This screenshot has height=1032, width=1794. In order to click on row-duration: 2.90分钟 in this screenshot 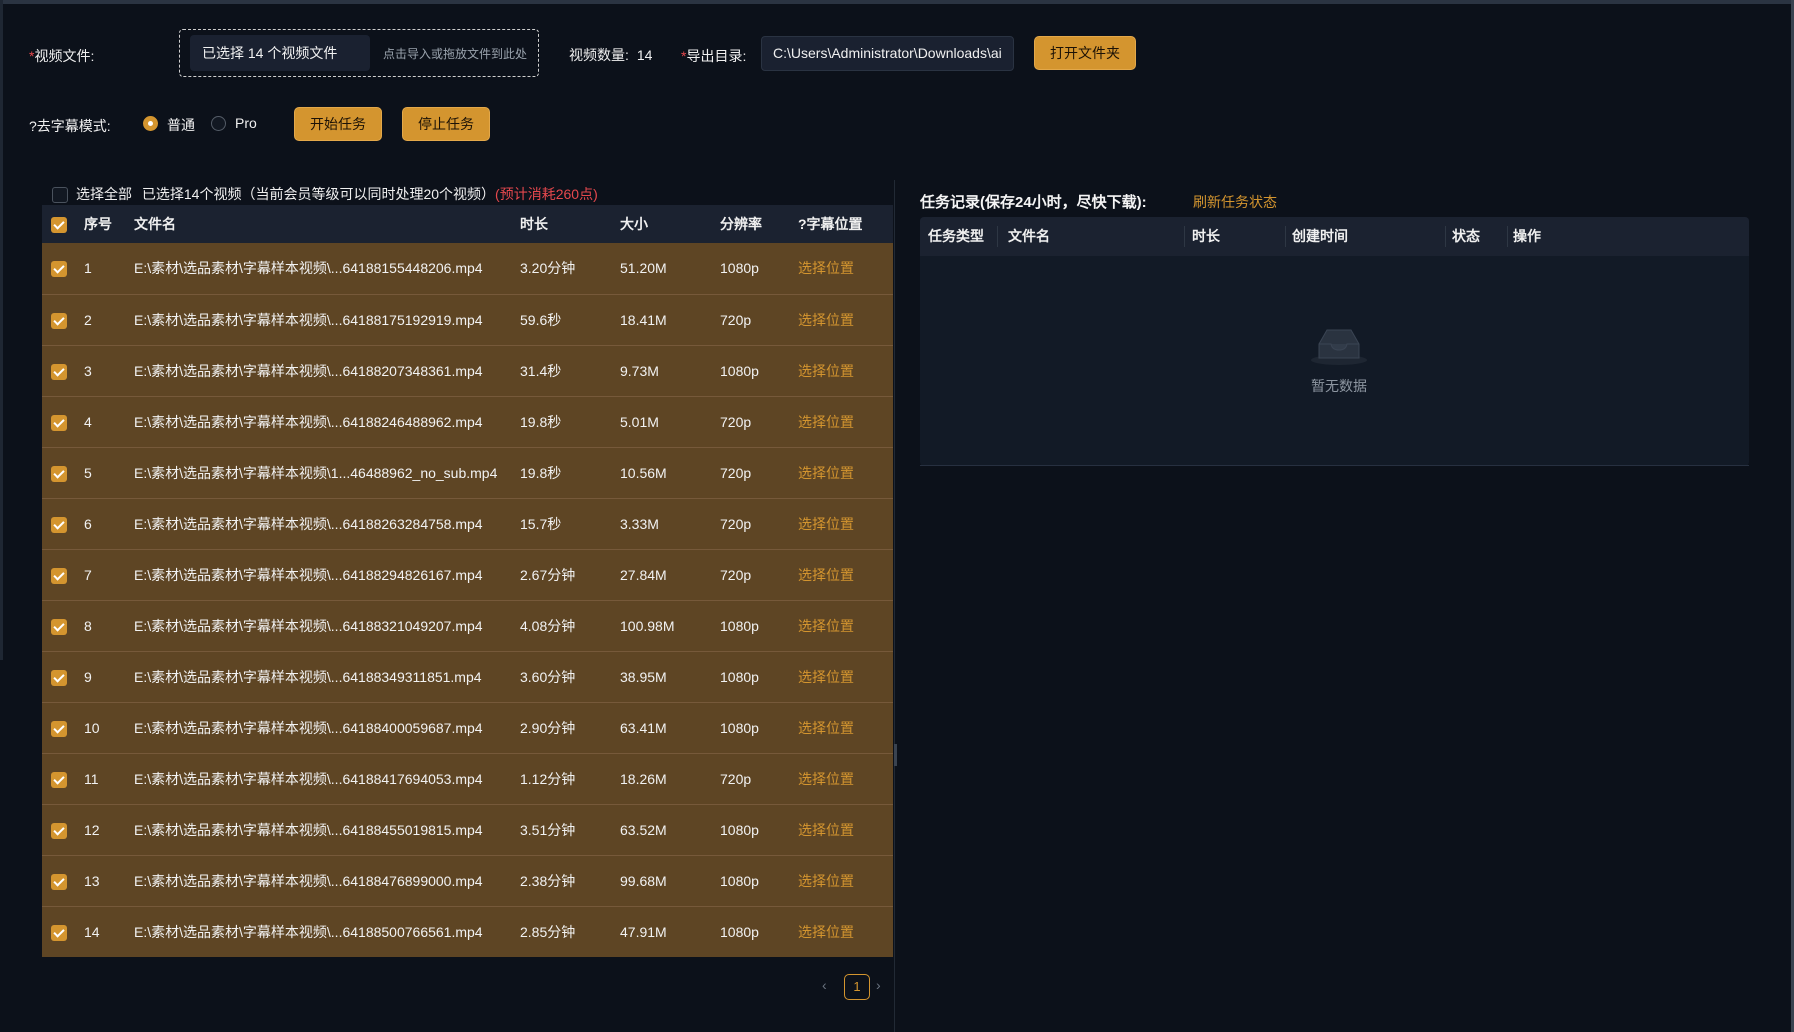, I will do `click(548, 728)`.